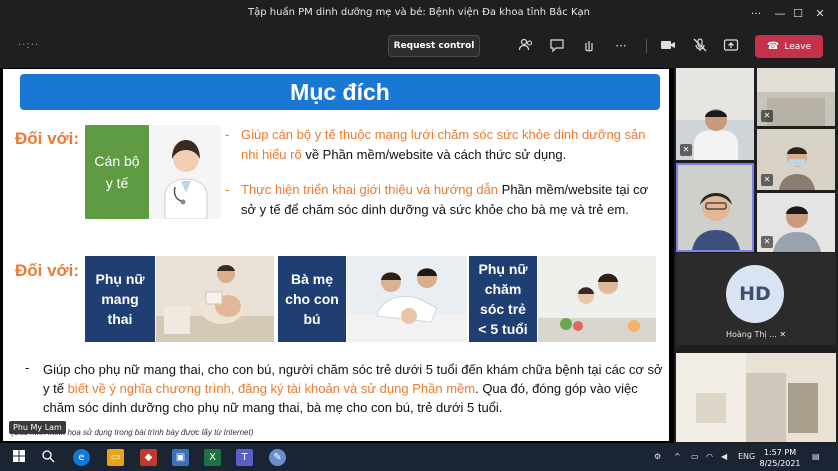  I want to click on mic-off-icon, so click(700, 46).